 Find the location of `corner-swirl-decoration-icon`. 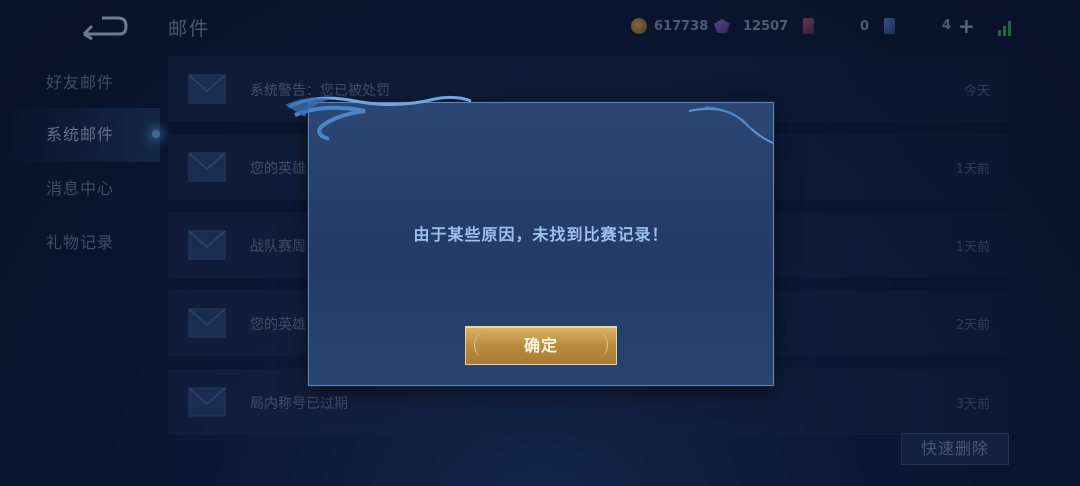

corner-swirl-decoration-icon is located at coordinates (731, 125).